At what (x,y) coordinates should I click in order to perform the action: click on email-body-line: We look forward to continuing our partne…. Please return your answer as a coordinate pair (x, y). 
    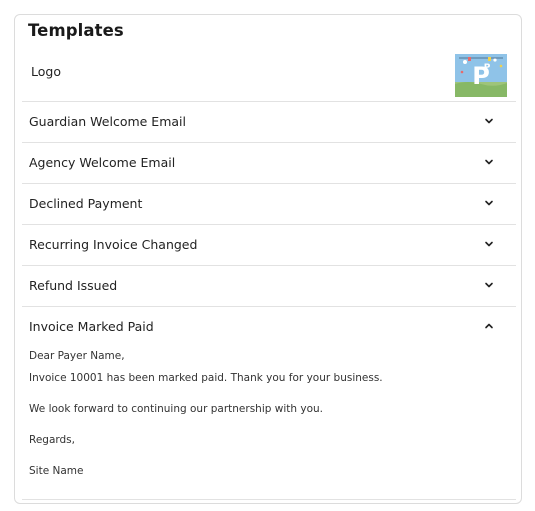
    Looking at the image, I should click on (176, 409).